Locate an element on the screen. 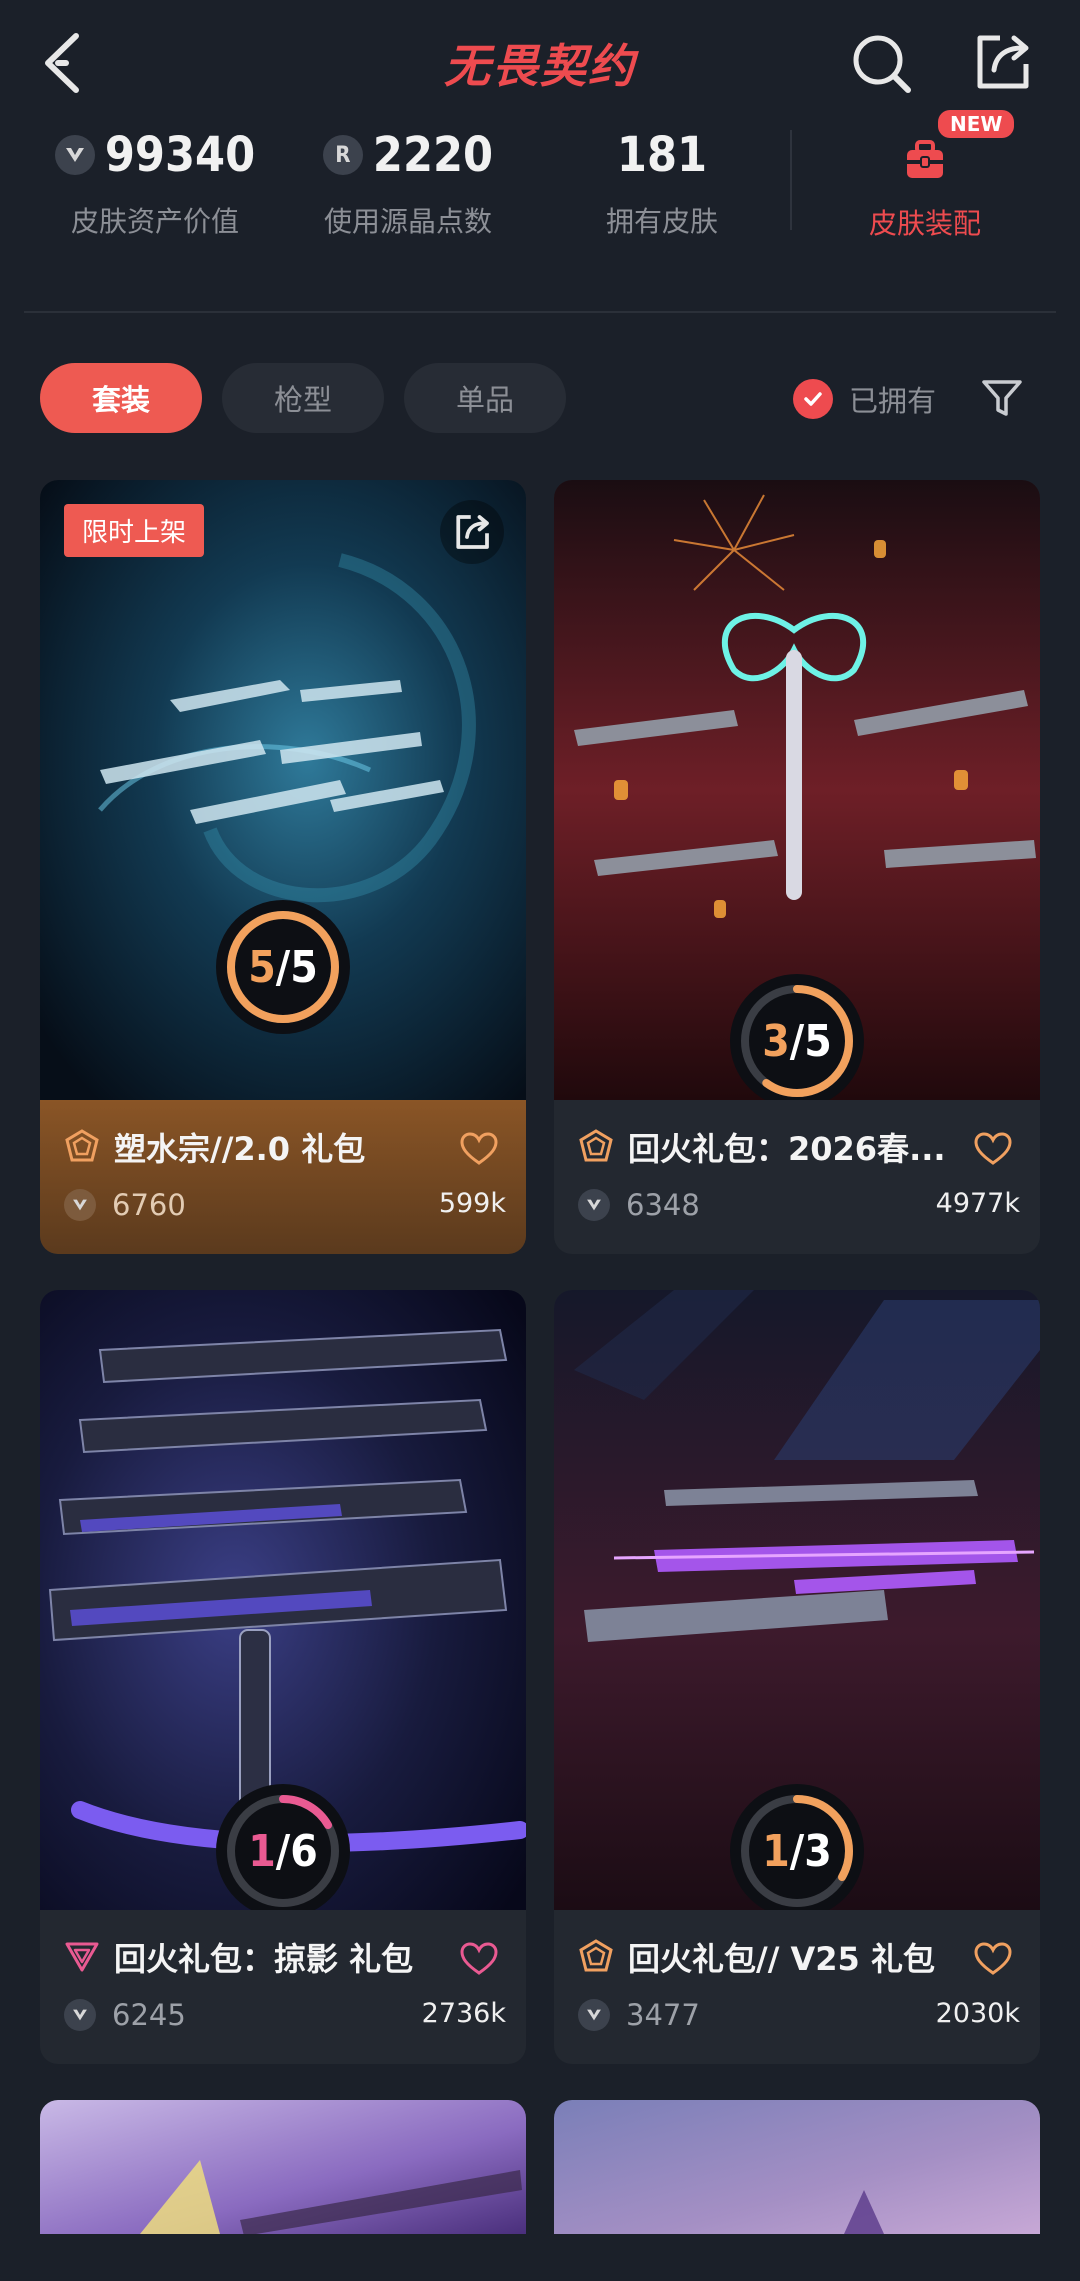 The height and width of the screenshot is (2281, 1080). total-count: 3 is located at coordinates (818, 1851).